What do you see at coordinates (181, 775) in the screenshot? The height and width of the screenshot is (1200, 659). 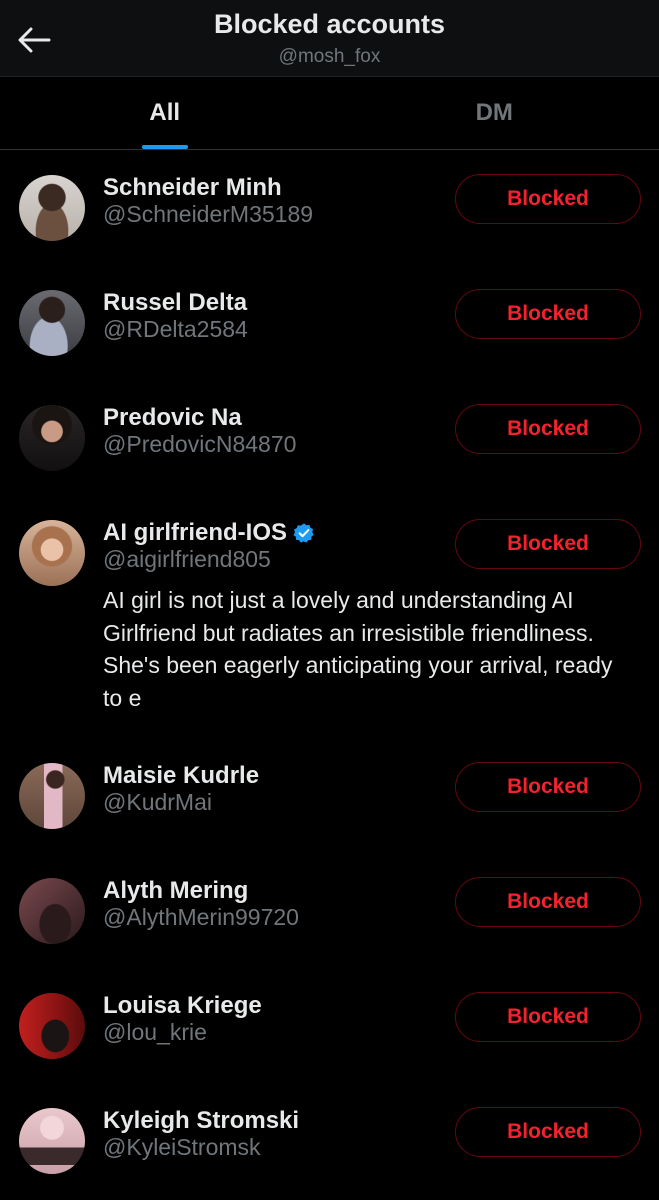 I see `account-name: Maisie Kudrle` at bounding box center [181, 775].